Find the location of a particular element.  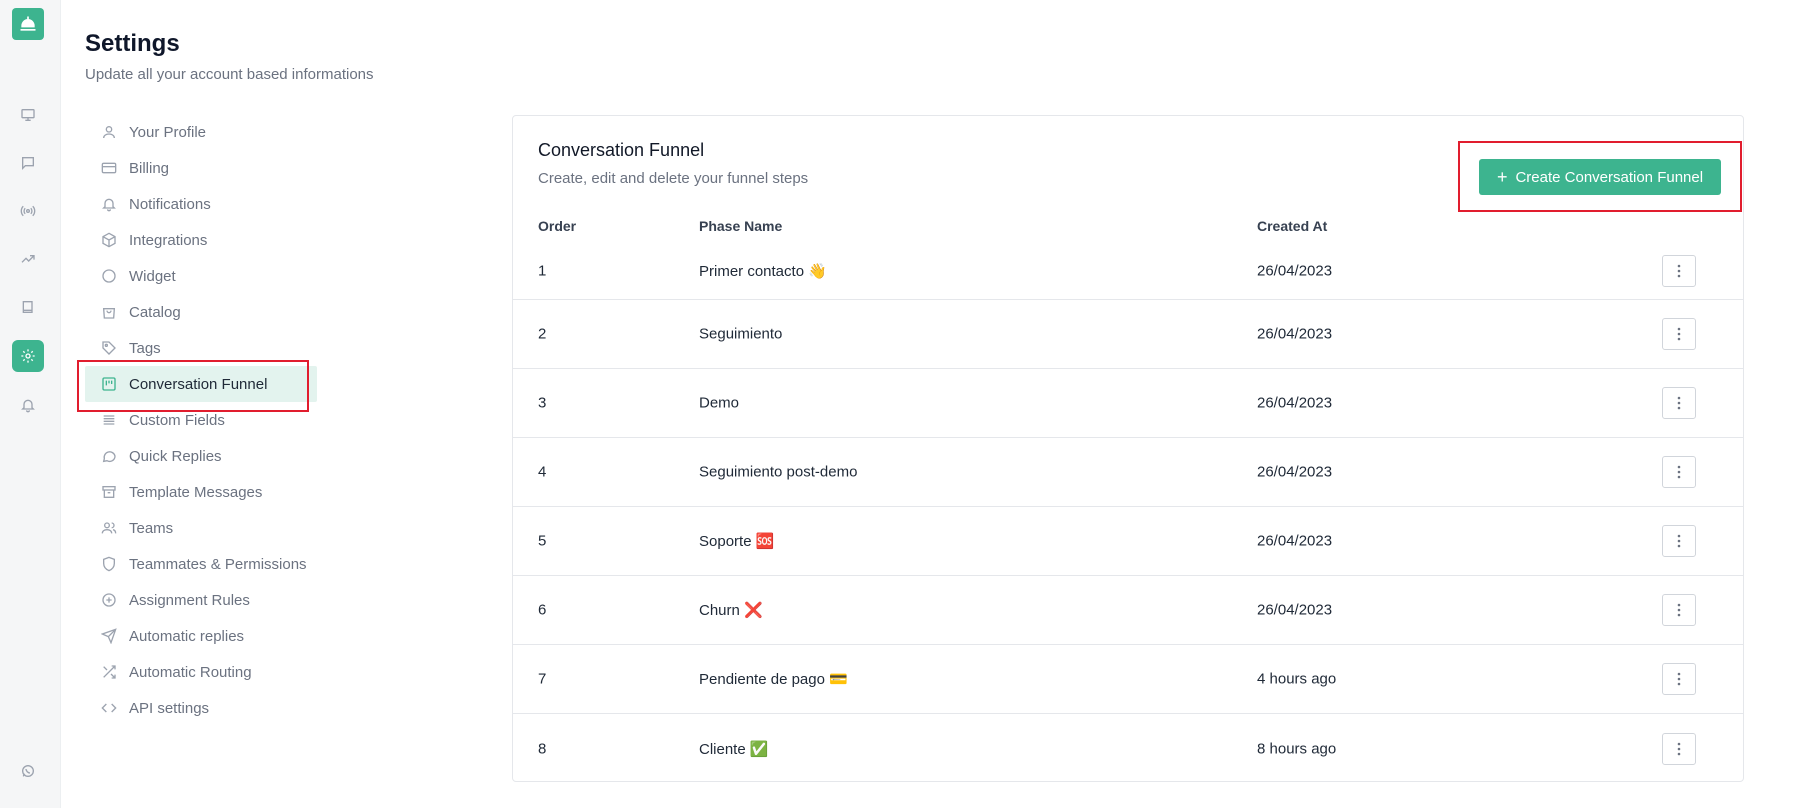

nav-item-label: Teammates & Permissions is located at coordinates (218, 564).